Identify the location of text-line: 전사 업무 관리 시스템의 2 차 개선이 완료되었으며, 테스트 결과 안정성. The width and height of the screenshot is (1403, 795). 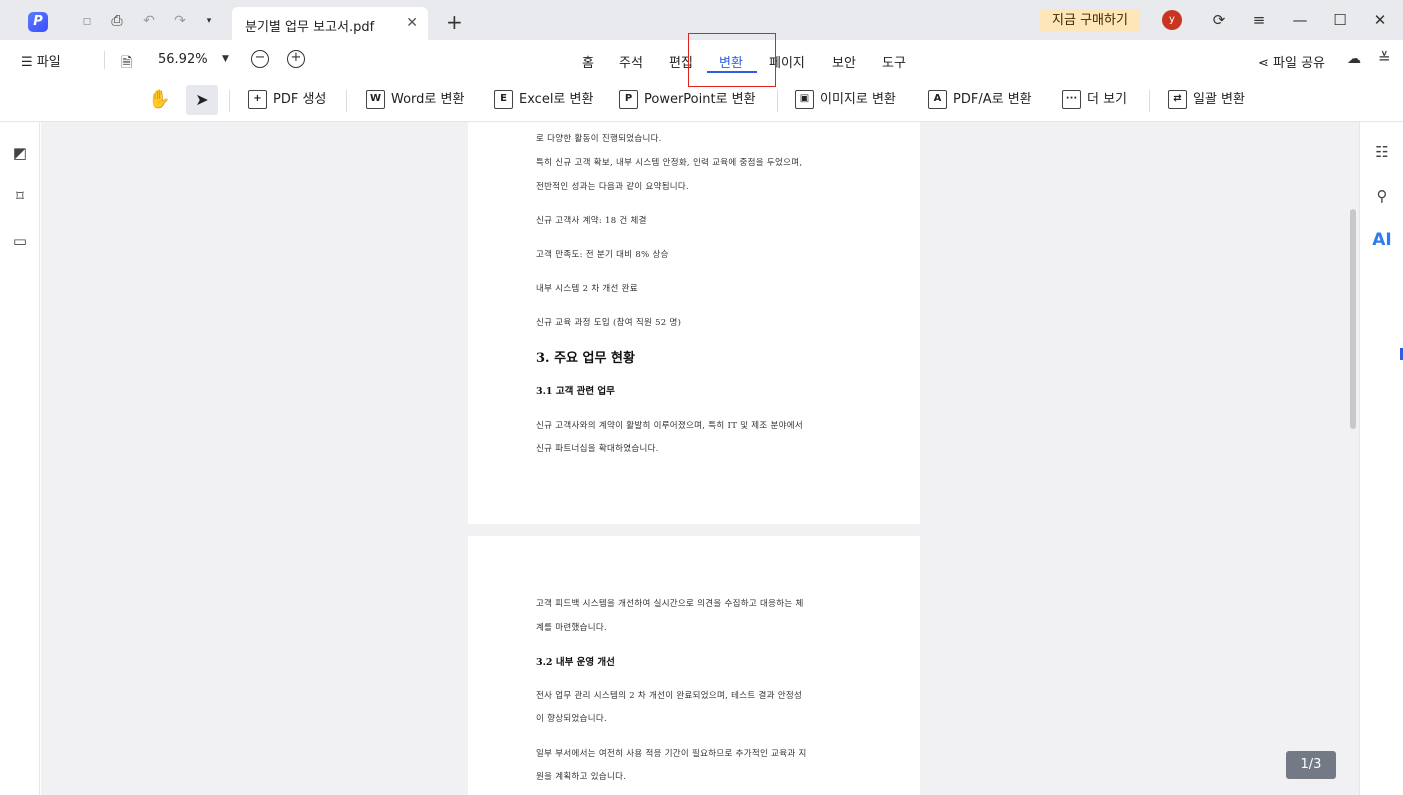
(669, 696).